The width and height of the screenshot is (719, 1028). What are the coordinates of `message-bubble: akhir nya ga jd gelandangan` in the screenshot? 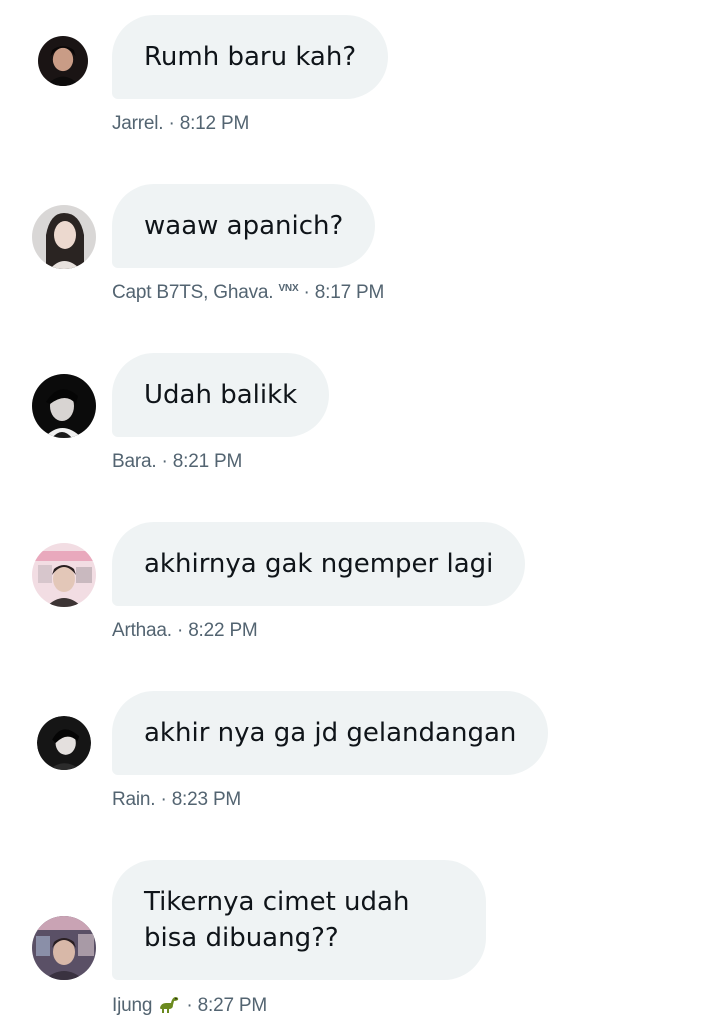 It's located at (330, 733).